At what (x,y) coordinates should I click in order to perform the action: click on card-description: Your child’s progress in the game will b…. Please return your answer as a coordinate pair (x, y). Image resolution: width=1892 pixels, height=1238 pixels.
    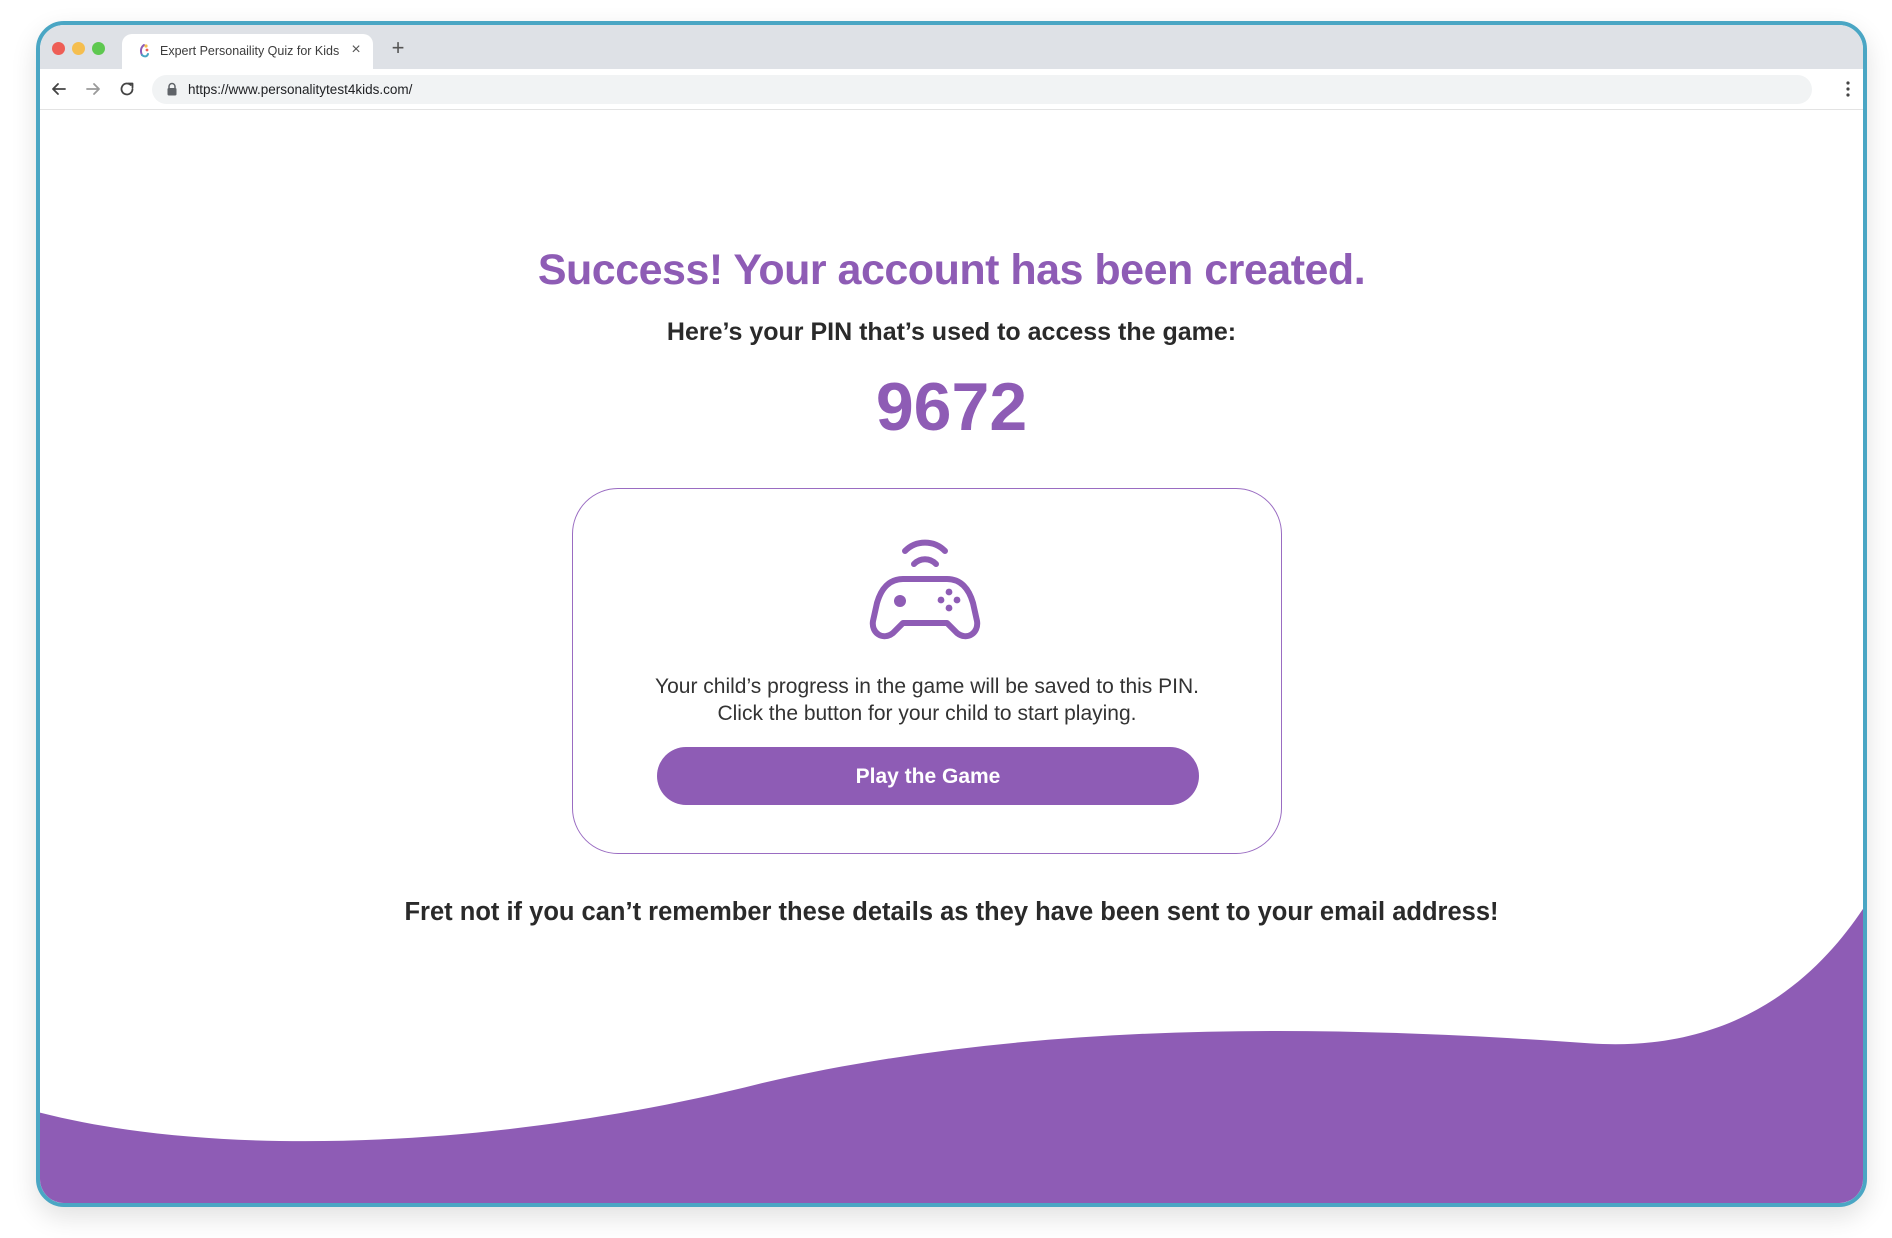
    Looking at the image, I should click on (927, 700).